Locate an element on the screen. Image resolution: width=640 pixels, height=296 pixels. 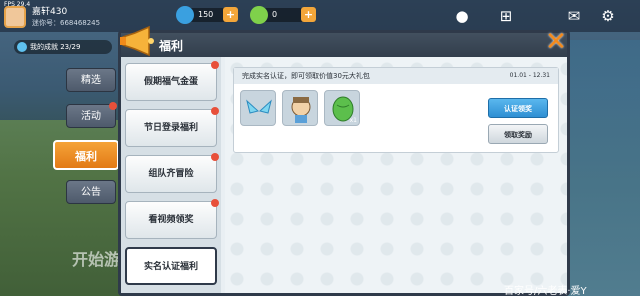
list-item-label: 组队齐冒险 is located at coordinates (171, 174).